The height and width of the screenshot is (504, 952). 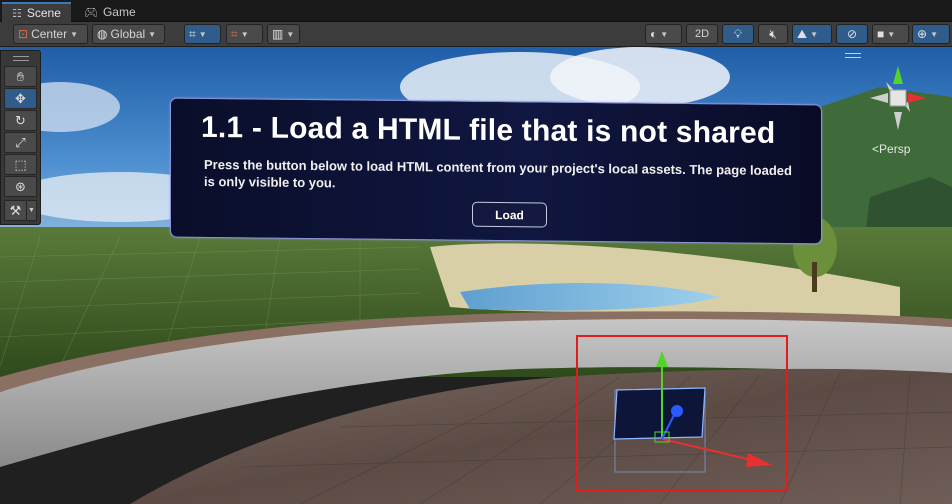 What do you see at coordinates (23, 34) in the screenshot?
I see `pivot-center-icon: ⊡` at bounding box center [23, 34].